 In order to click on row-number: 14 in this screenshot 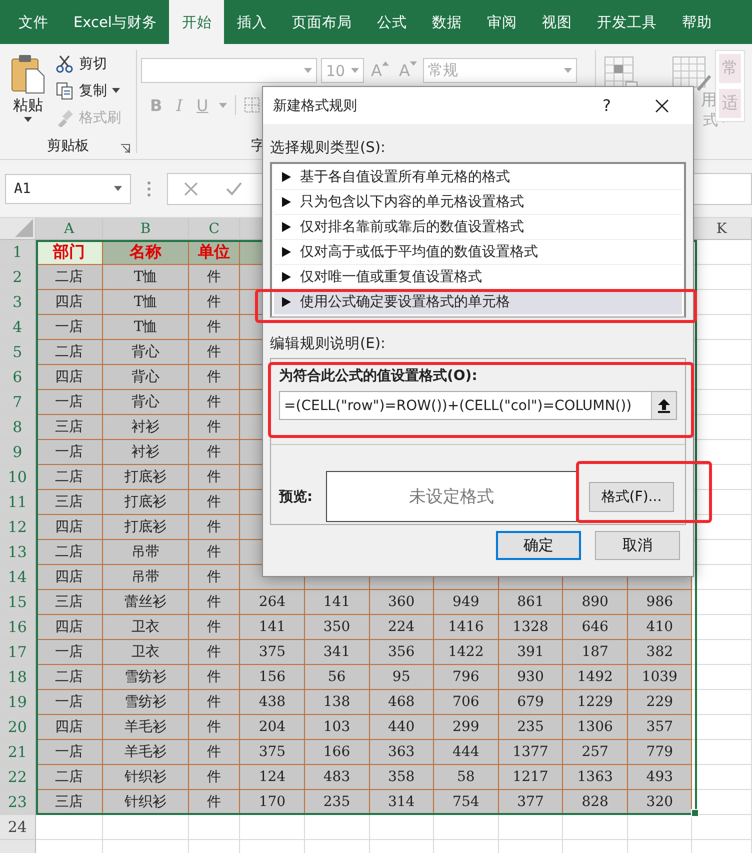, I will do `click(18, 577)`.